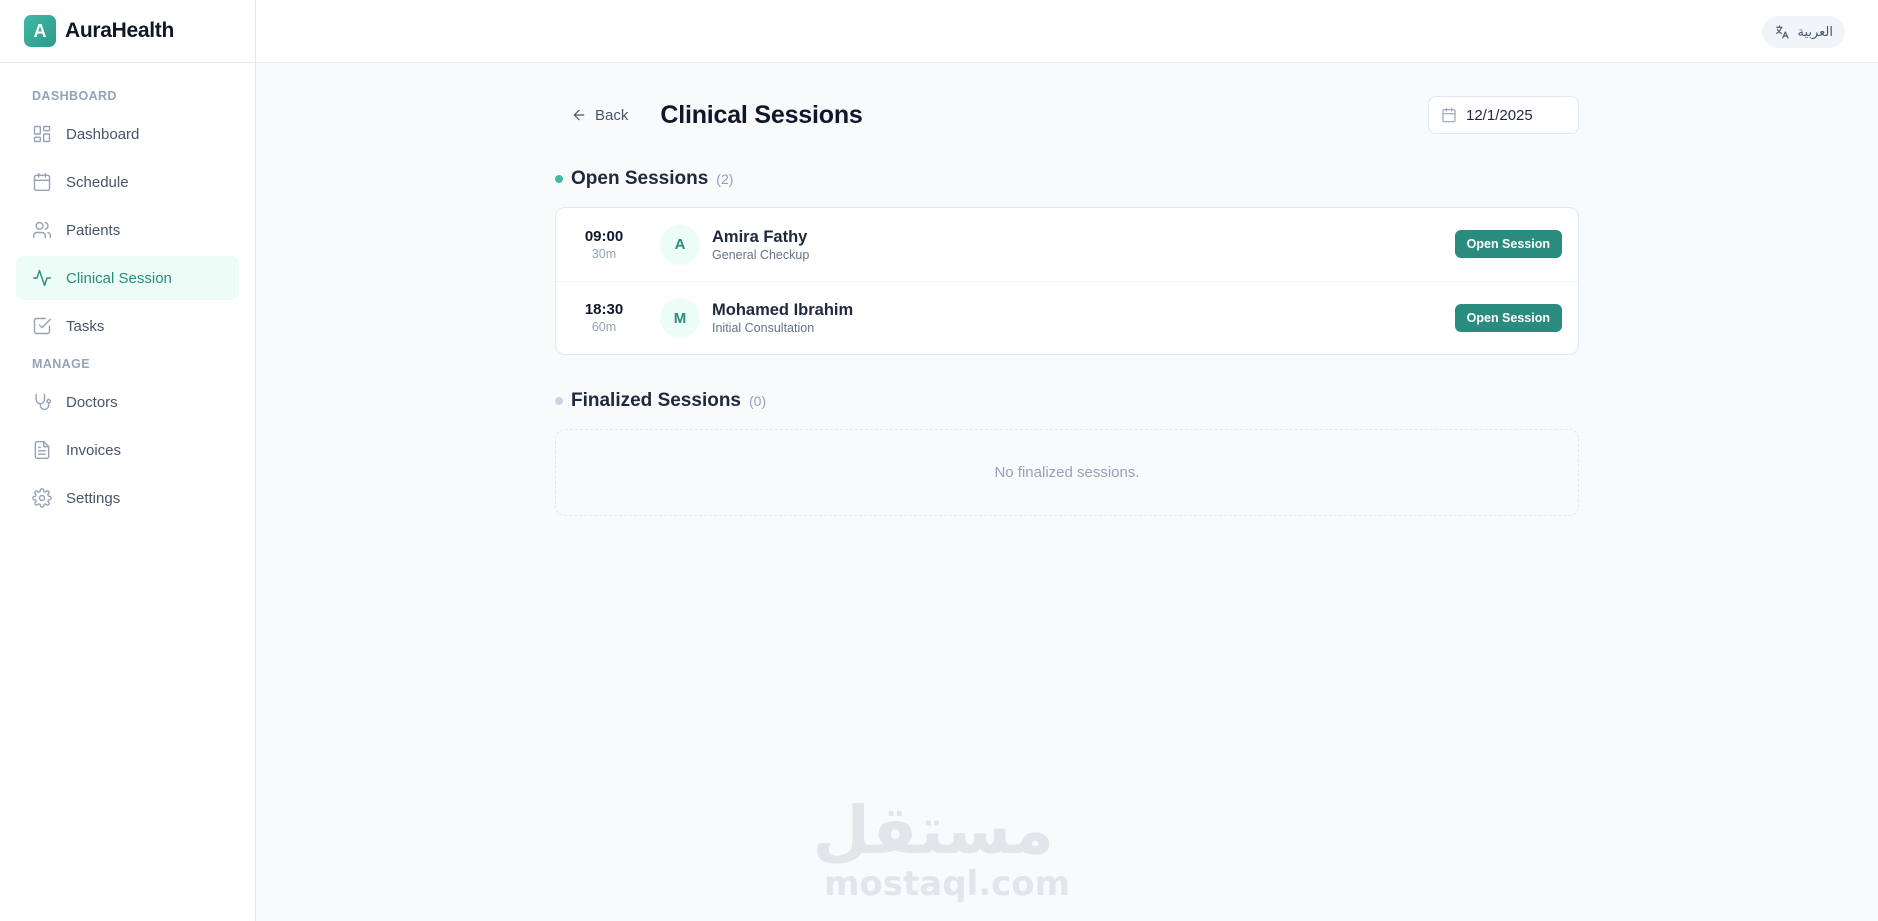  I want to click on sidebar-item-label: Patients, so click(93, 230).